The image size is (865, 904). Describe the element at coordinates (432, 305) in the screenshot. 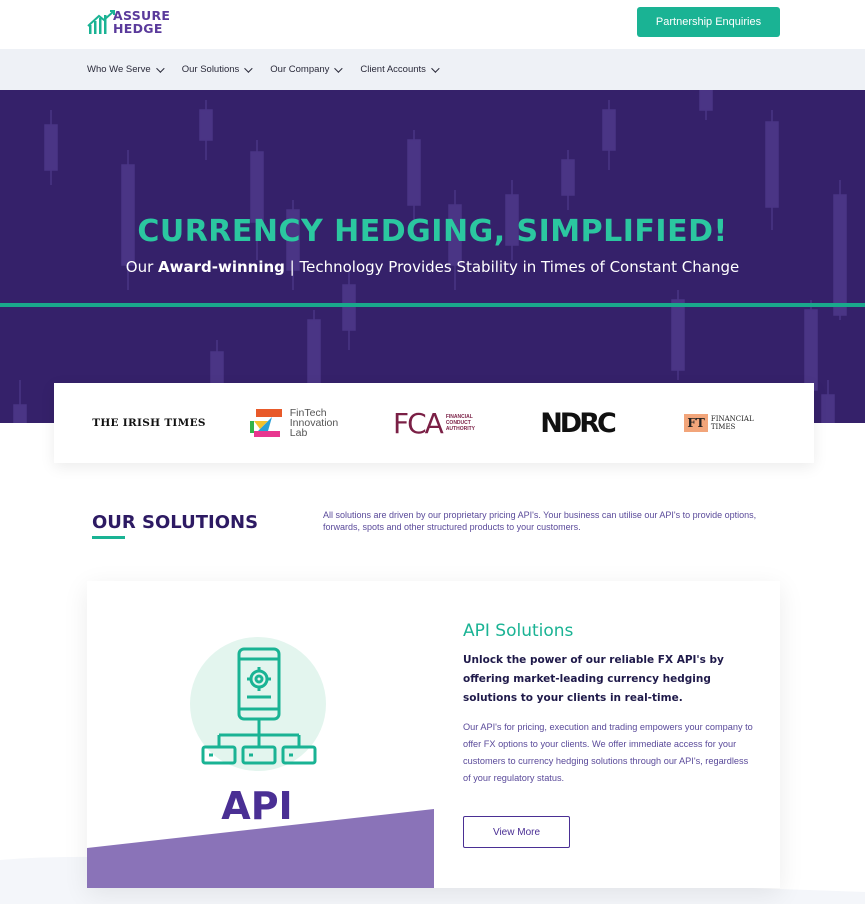

I see `hero-divider-line` at that location.